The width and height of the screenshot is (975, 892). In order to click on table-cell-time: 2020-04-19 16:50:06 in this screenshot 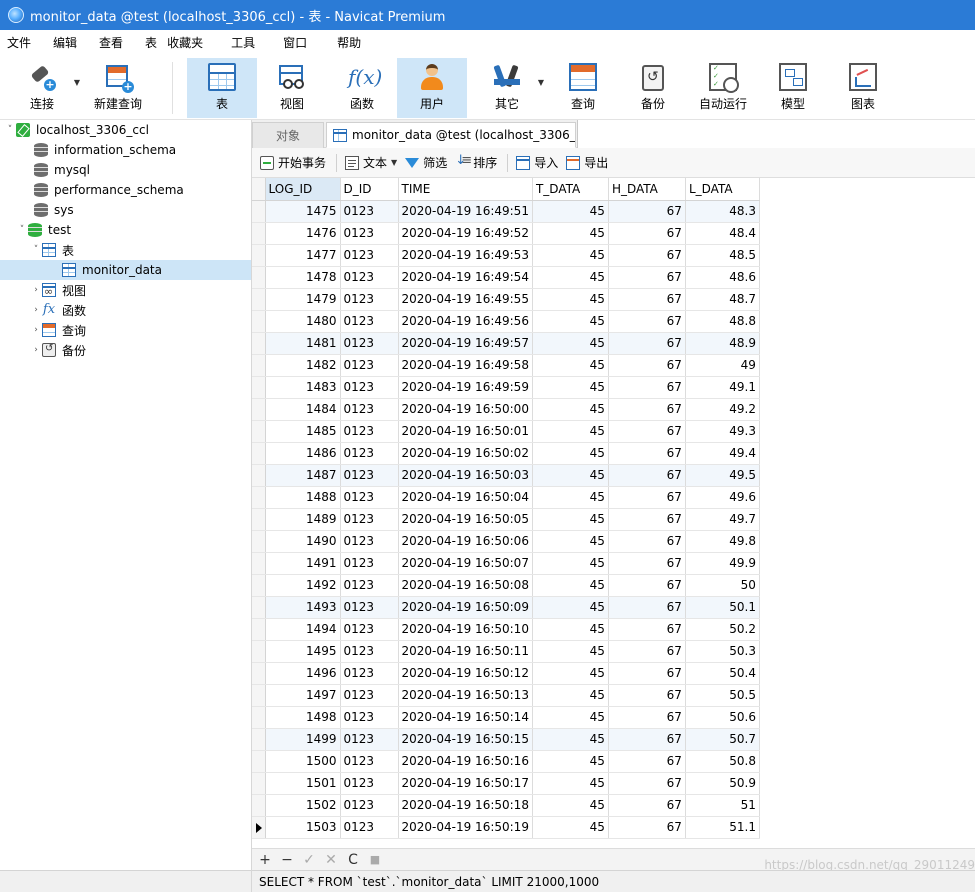, I will do `click(465, 541)`.